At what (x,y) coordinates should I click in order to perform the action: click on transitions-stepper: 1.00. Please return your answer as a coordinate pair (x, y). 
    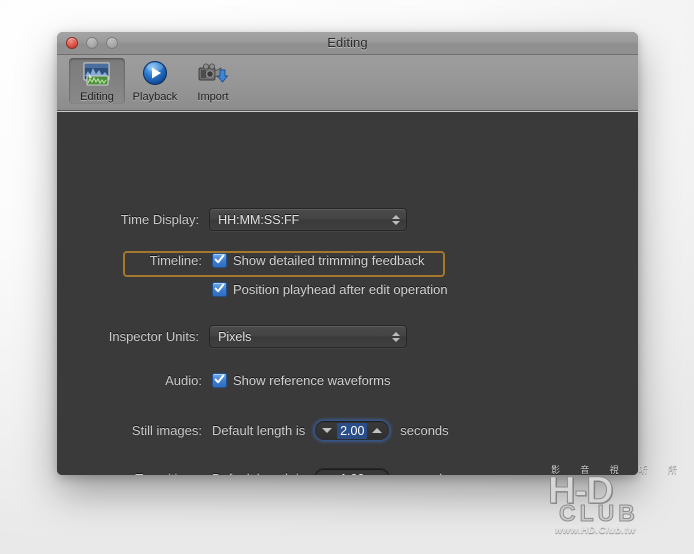
    Looking at the image, I should click on (352, 472).